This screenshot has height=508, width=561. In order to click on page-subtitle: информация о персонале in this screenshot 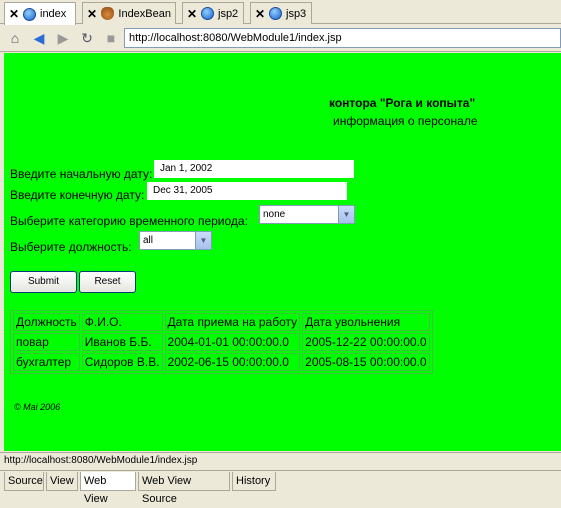, I will do `click(405, 121)`.